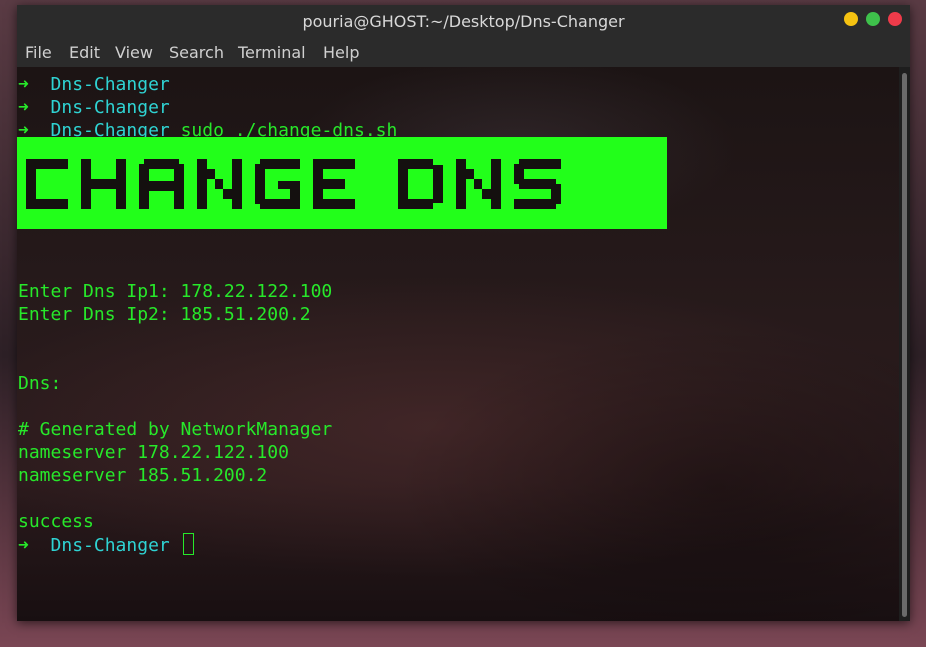 The image size is (926, 647). I want to click on minimize-button, so click(851, 19).